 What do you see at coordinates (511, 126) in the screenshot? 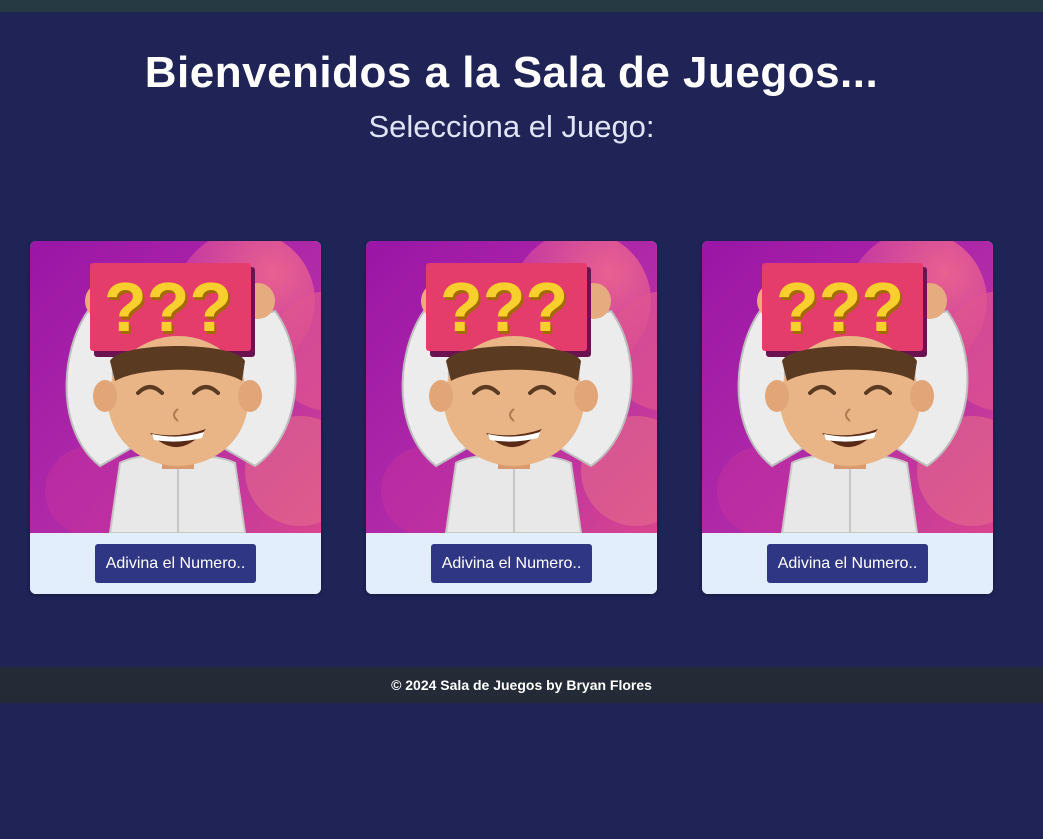
I see `page-subtitle: Selecciona el Juego:` at bounding box center [511, 126].